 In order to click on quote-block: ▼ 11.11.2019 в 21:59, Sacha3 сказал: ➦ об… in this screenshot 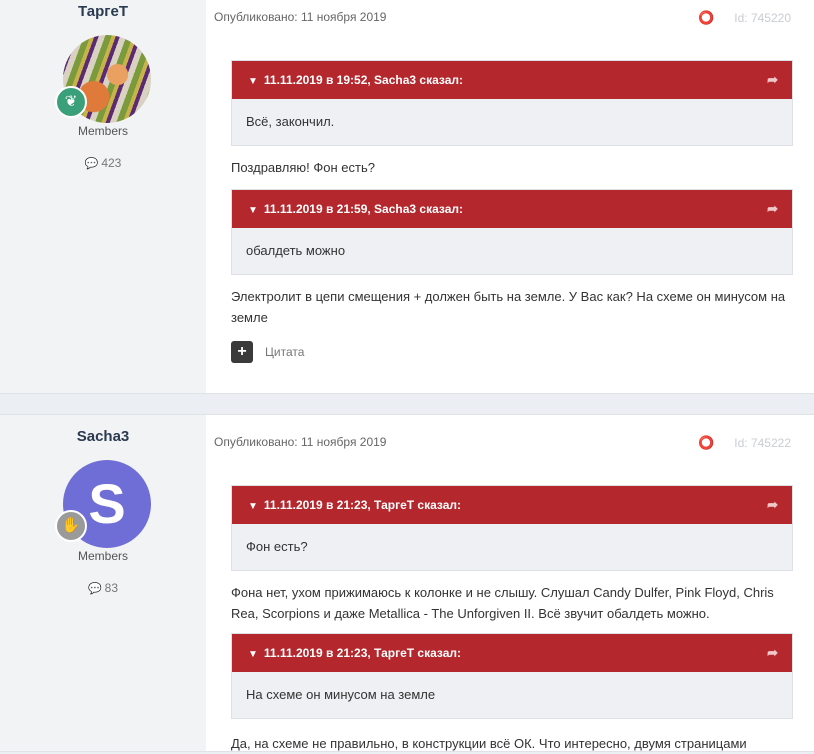, I will do `click(512, 232)`.